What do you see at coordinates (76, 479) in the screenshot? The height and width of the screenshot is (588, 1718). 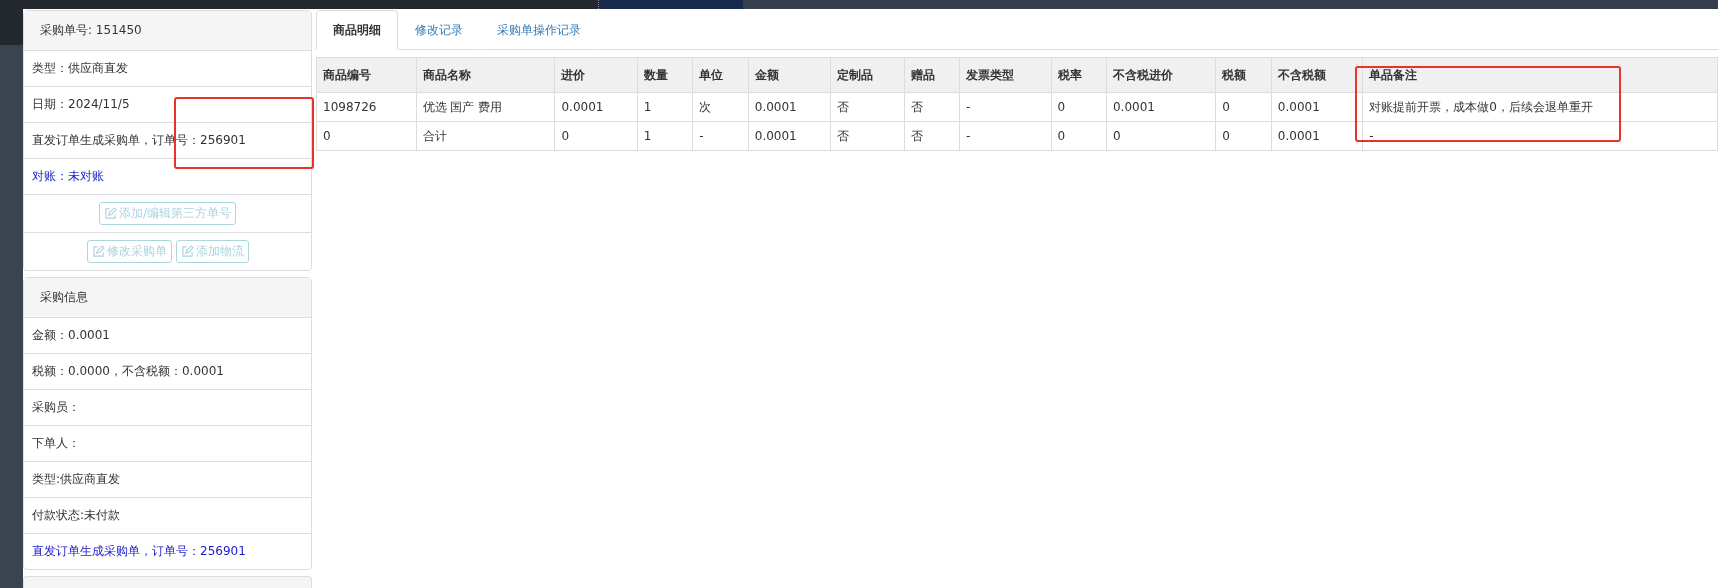 I see `info-text: 类型:供应商直发` at bounding box center [76, 479].